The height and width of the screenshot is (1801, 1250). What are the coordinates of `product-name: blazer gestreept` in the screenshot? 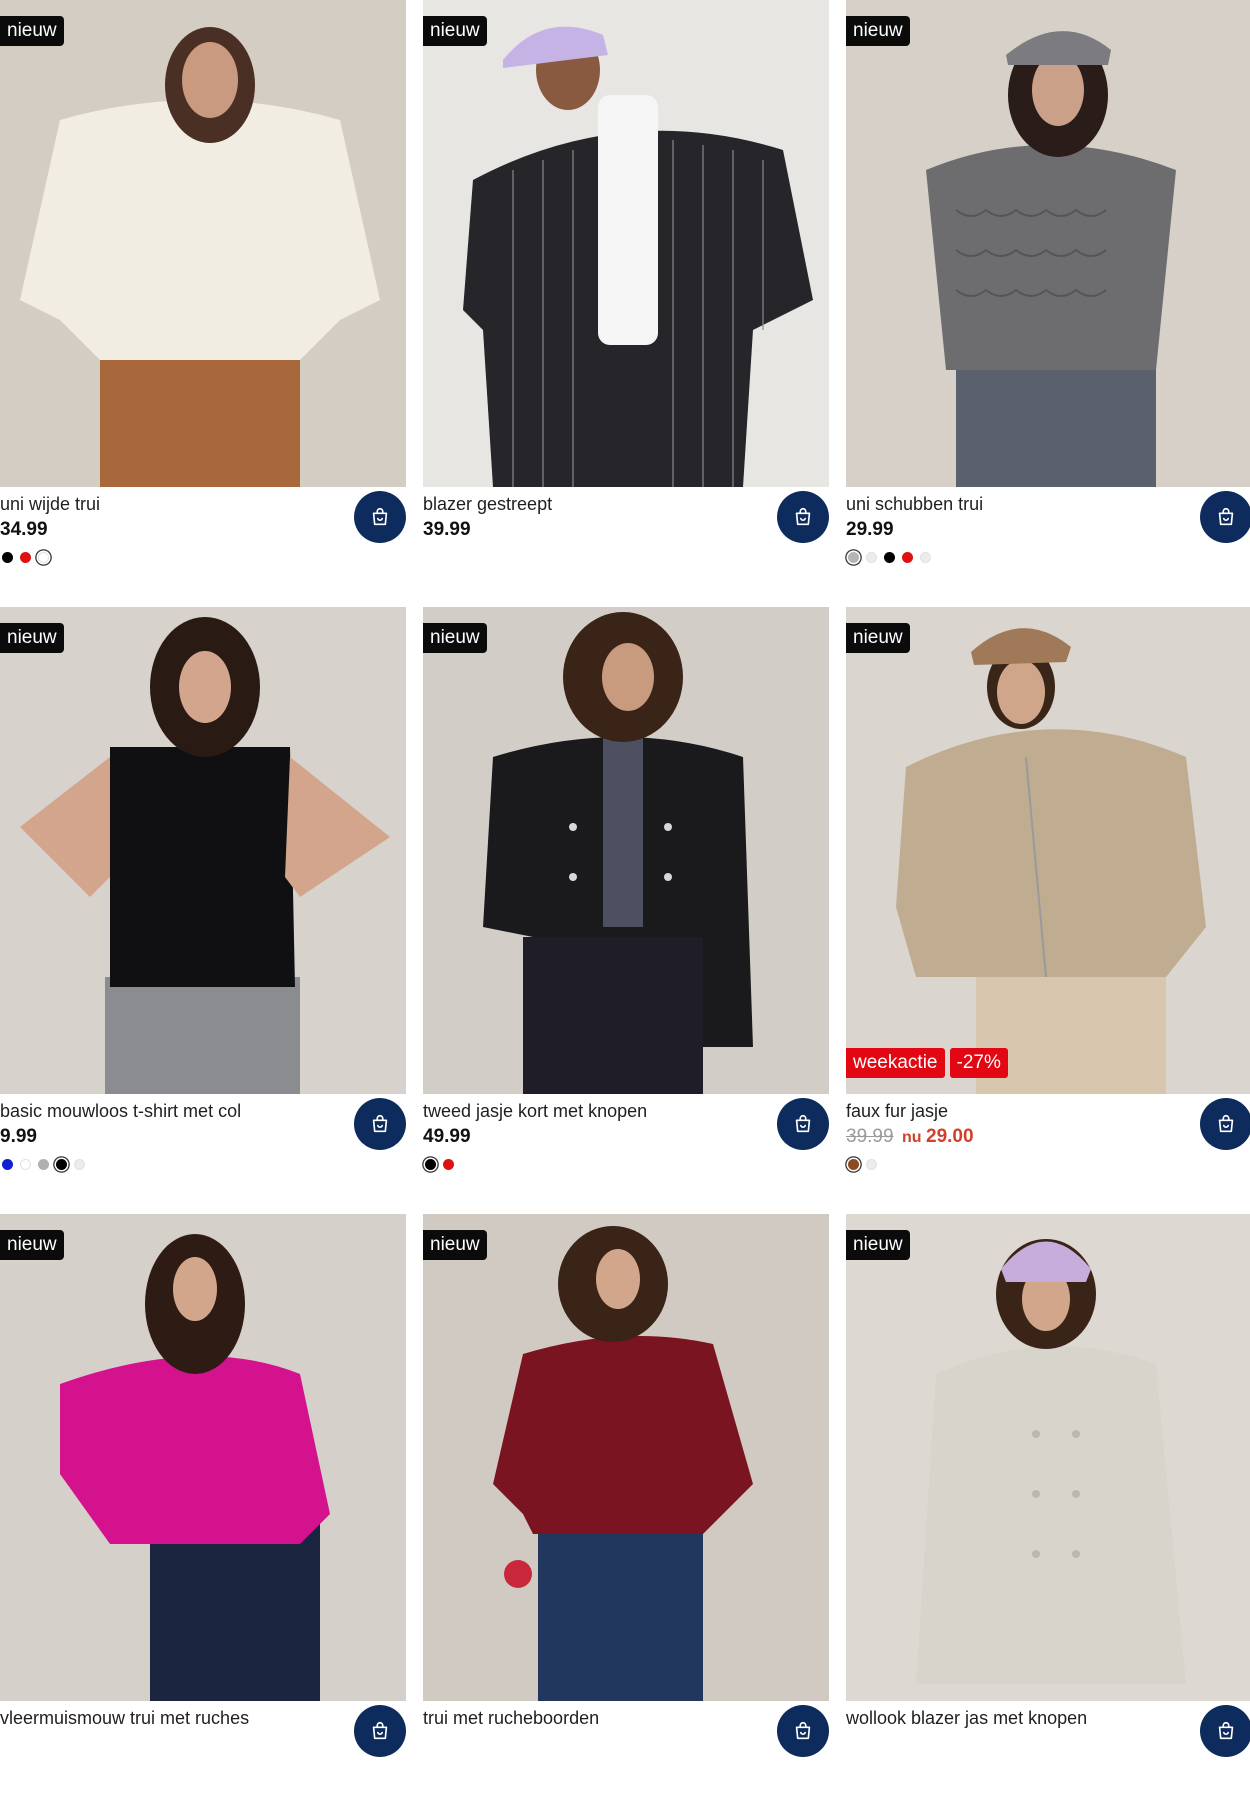 It's located at (487, 504).